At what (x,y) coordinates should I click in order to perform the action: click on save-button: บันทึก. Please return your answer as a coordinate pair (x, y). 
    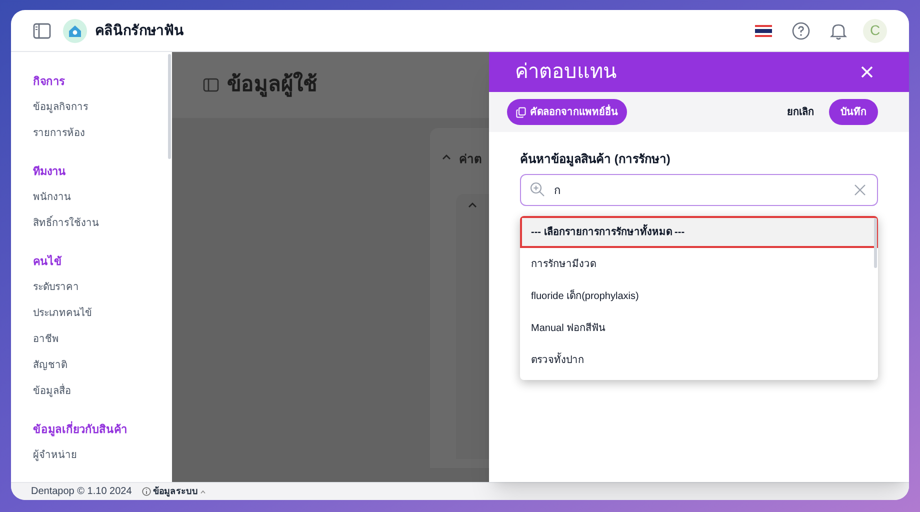
    Looking at the image, I should click on (853, 112).